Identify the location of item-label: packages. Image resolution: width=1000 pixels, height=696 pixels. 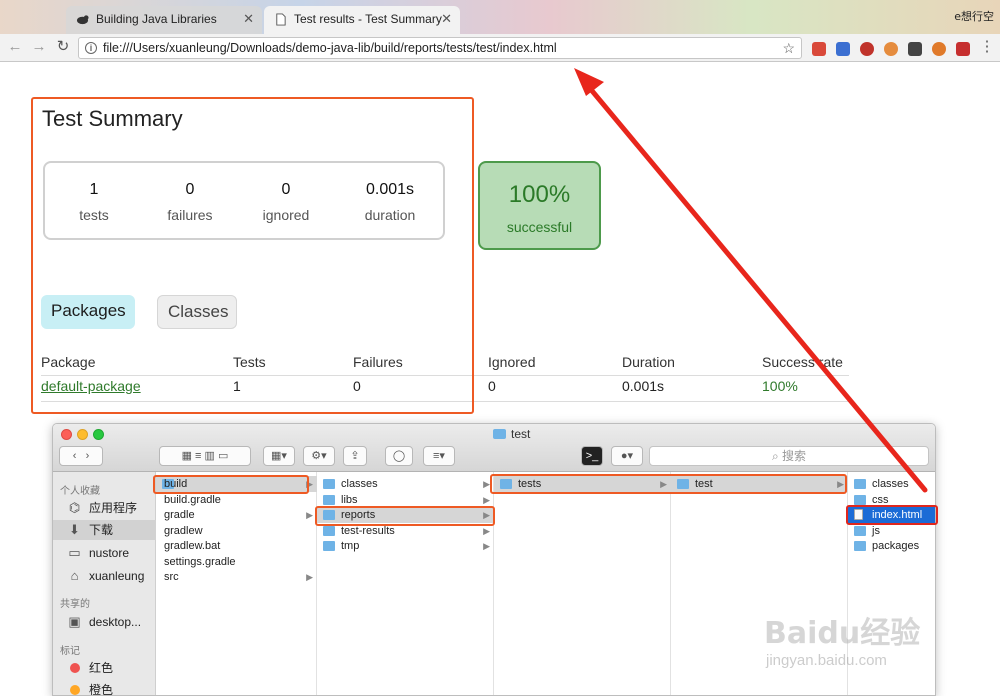
(896, 546).